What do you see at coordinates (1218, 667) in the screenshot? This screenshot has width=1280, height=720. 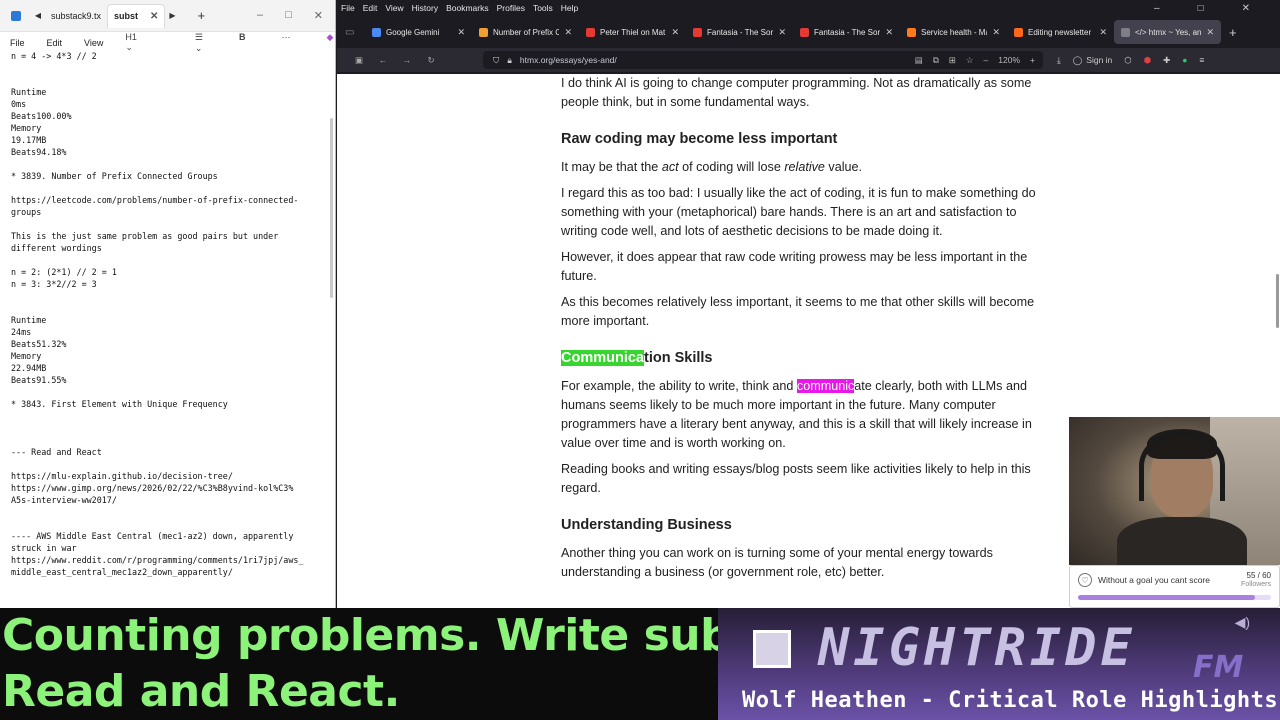 I see `fm-logo: FM` at bounding box center [1218, 667].